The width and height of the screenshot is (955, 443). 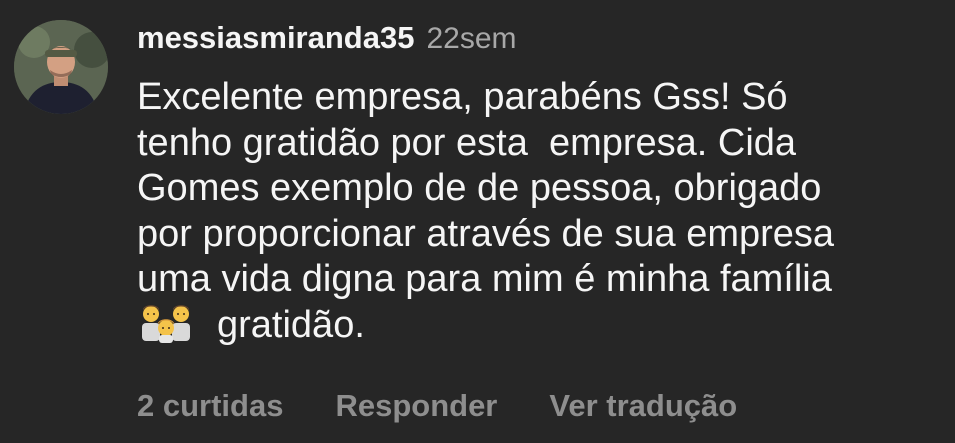 What do you see at coordinates (537, 326) in the screenshot?
I see `comment-last-line: gratidão.` at bounding box center [537, 326].